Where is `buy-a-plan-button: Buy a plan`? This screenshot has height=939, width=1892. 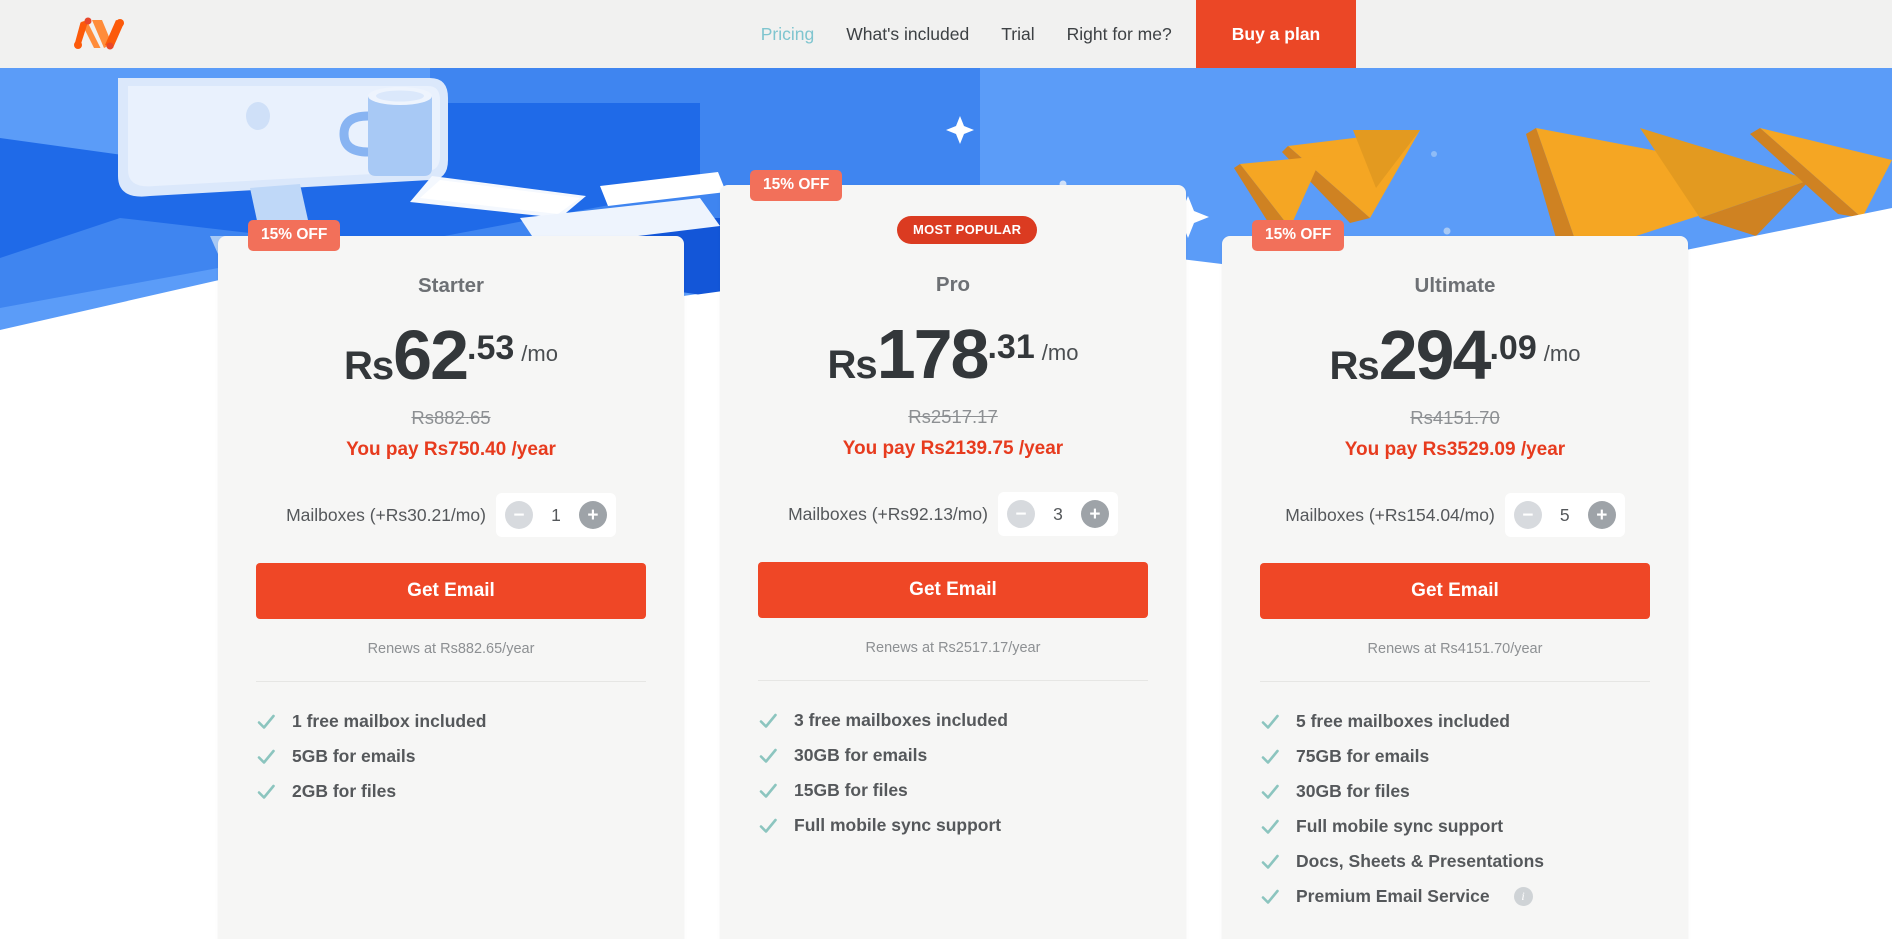
buy-a-plan-button: Buy a plan is located at coordinates (1276, 34).